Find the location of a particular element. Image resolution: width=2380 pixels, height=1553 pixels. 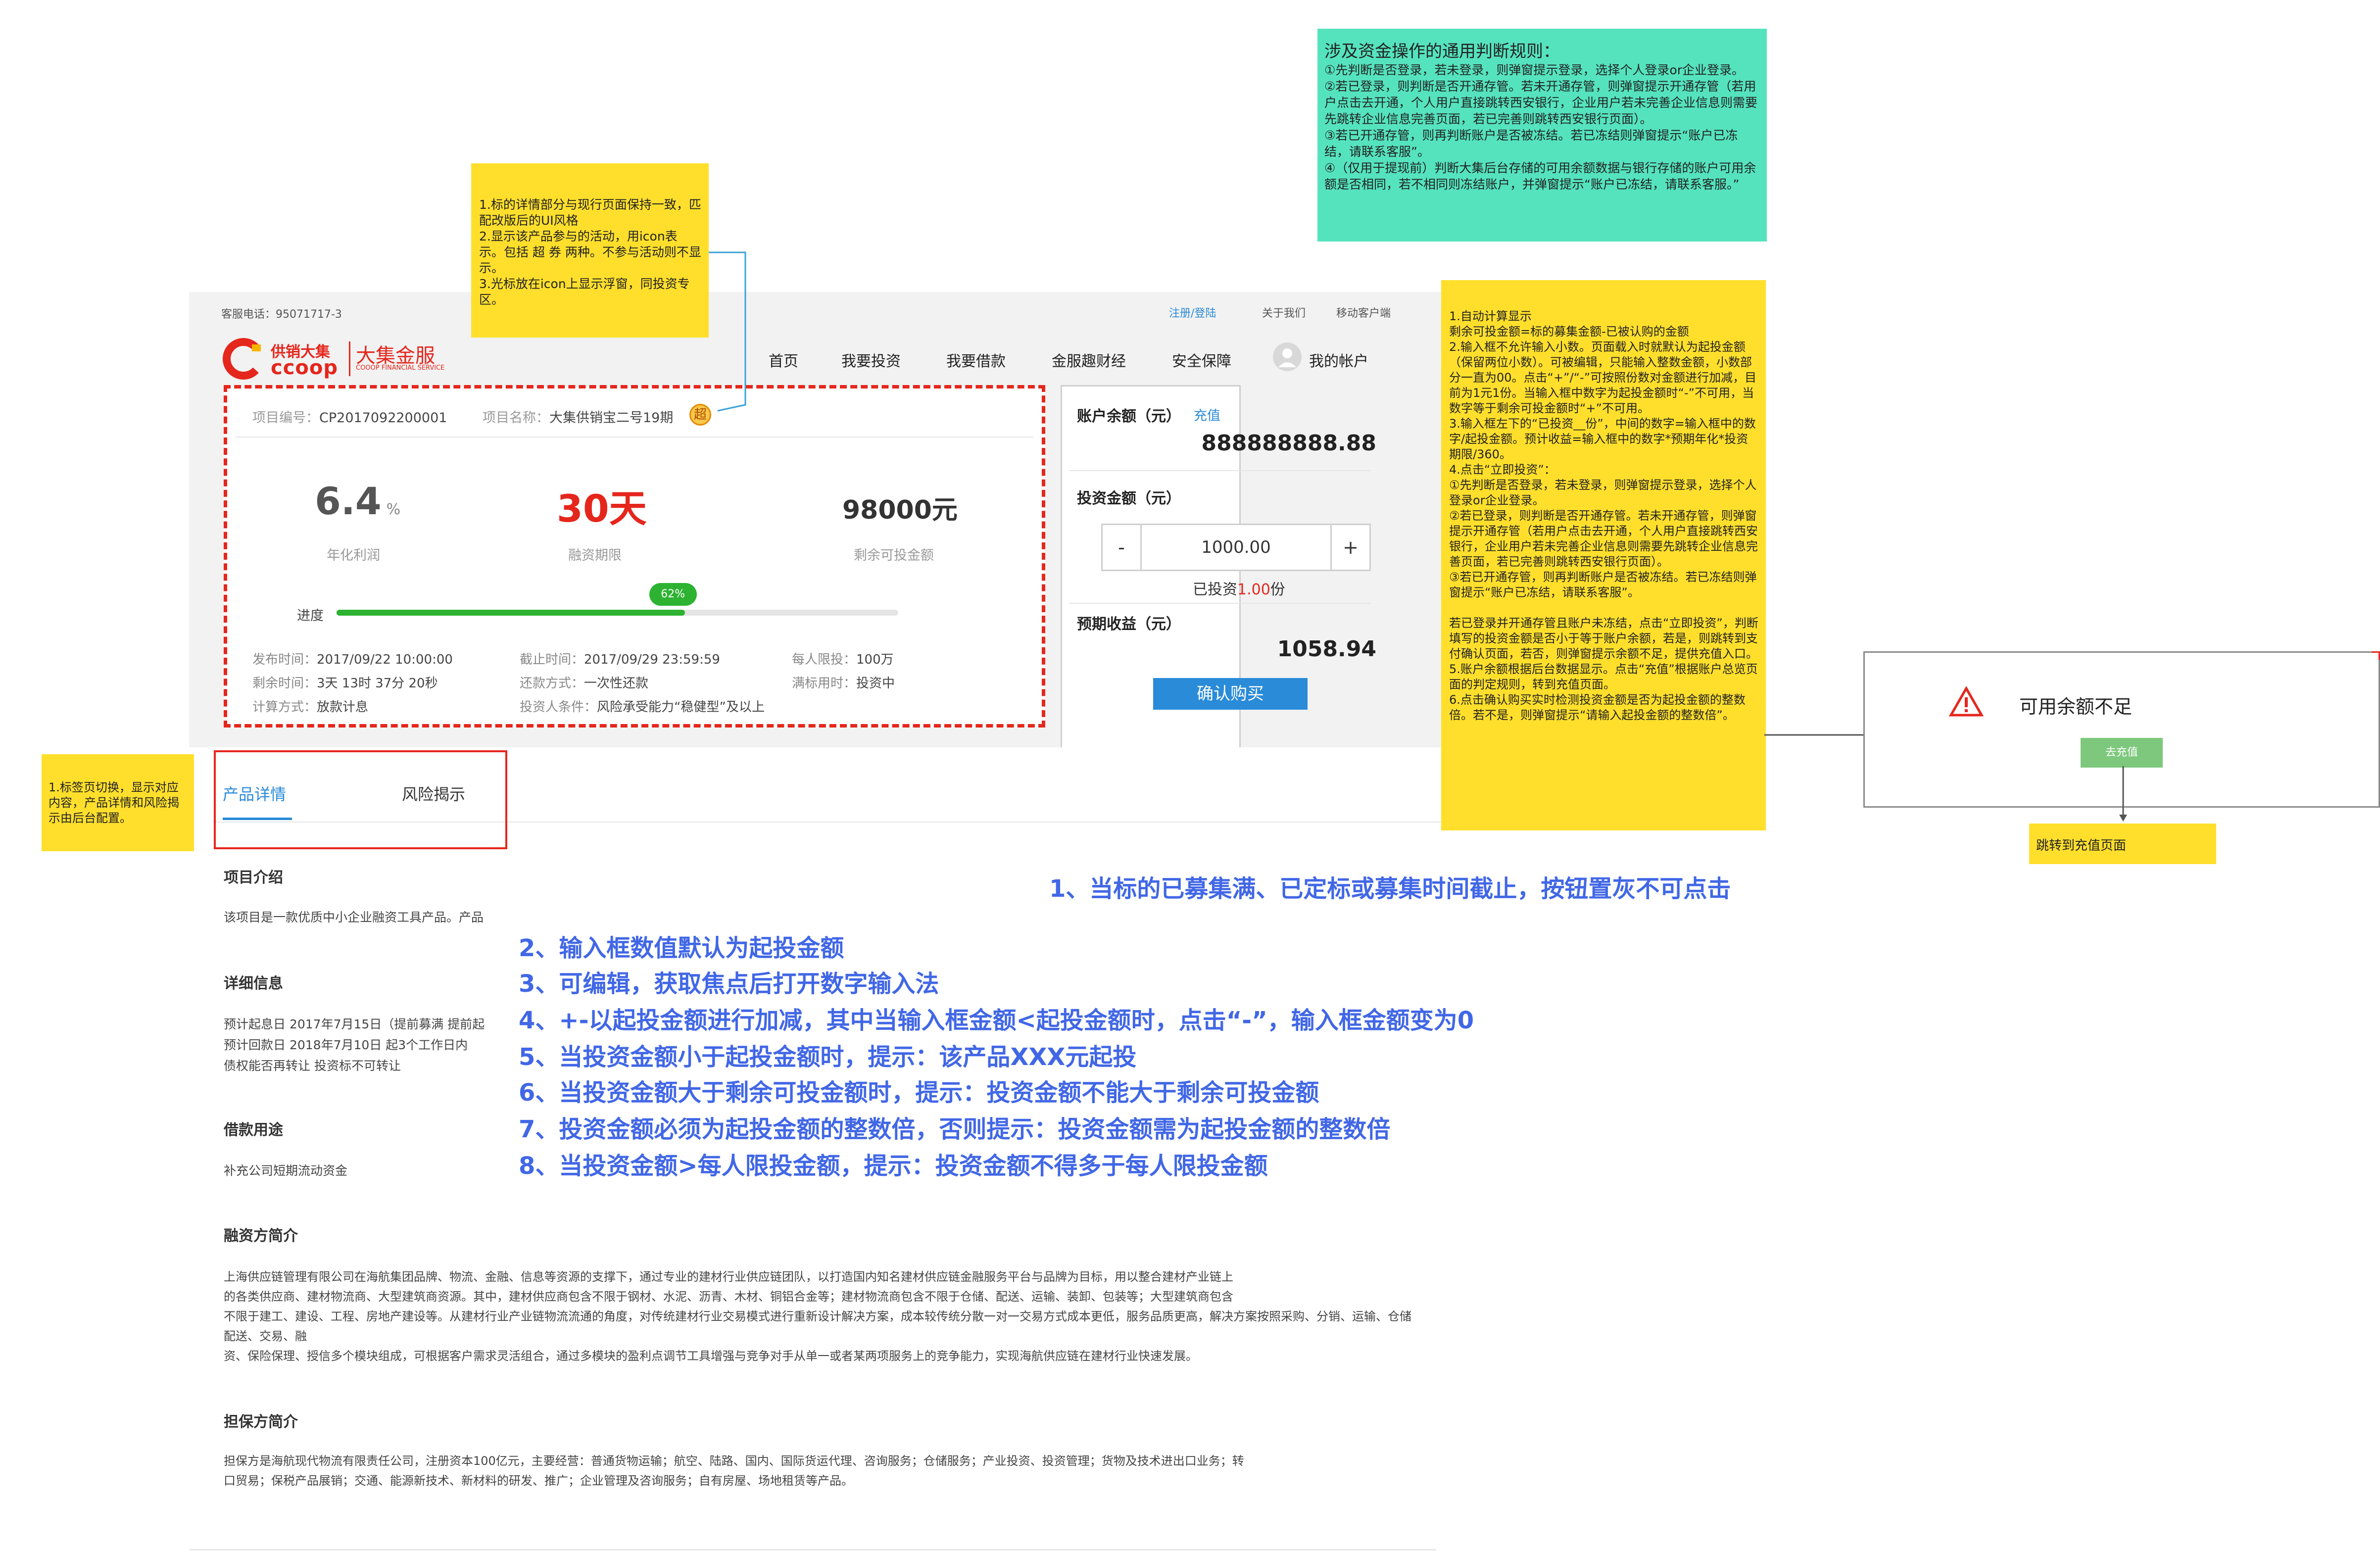

flow-arrow-to-recharge is located at coordinates (2123, 794).